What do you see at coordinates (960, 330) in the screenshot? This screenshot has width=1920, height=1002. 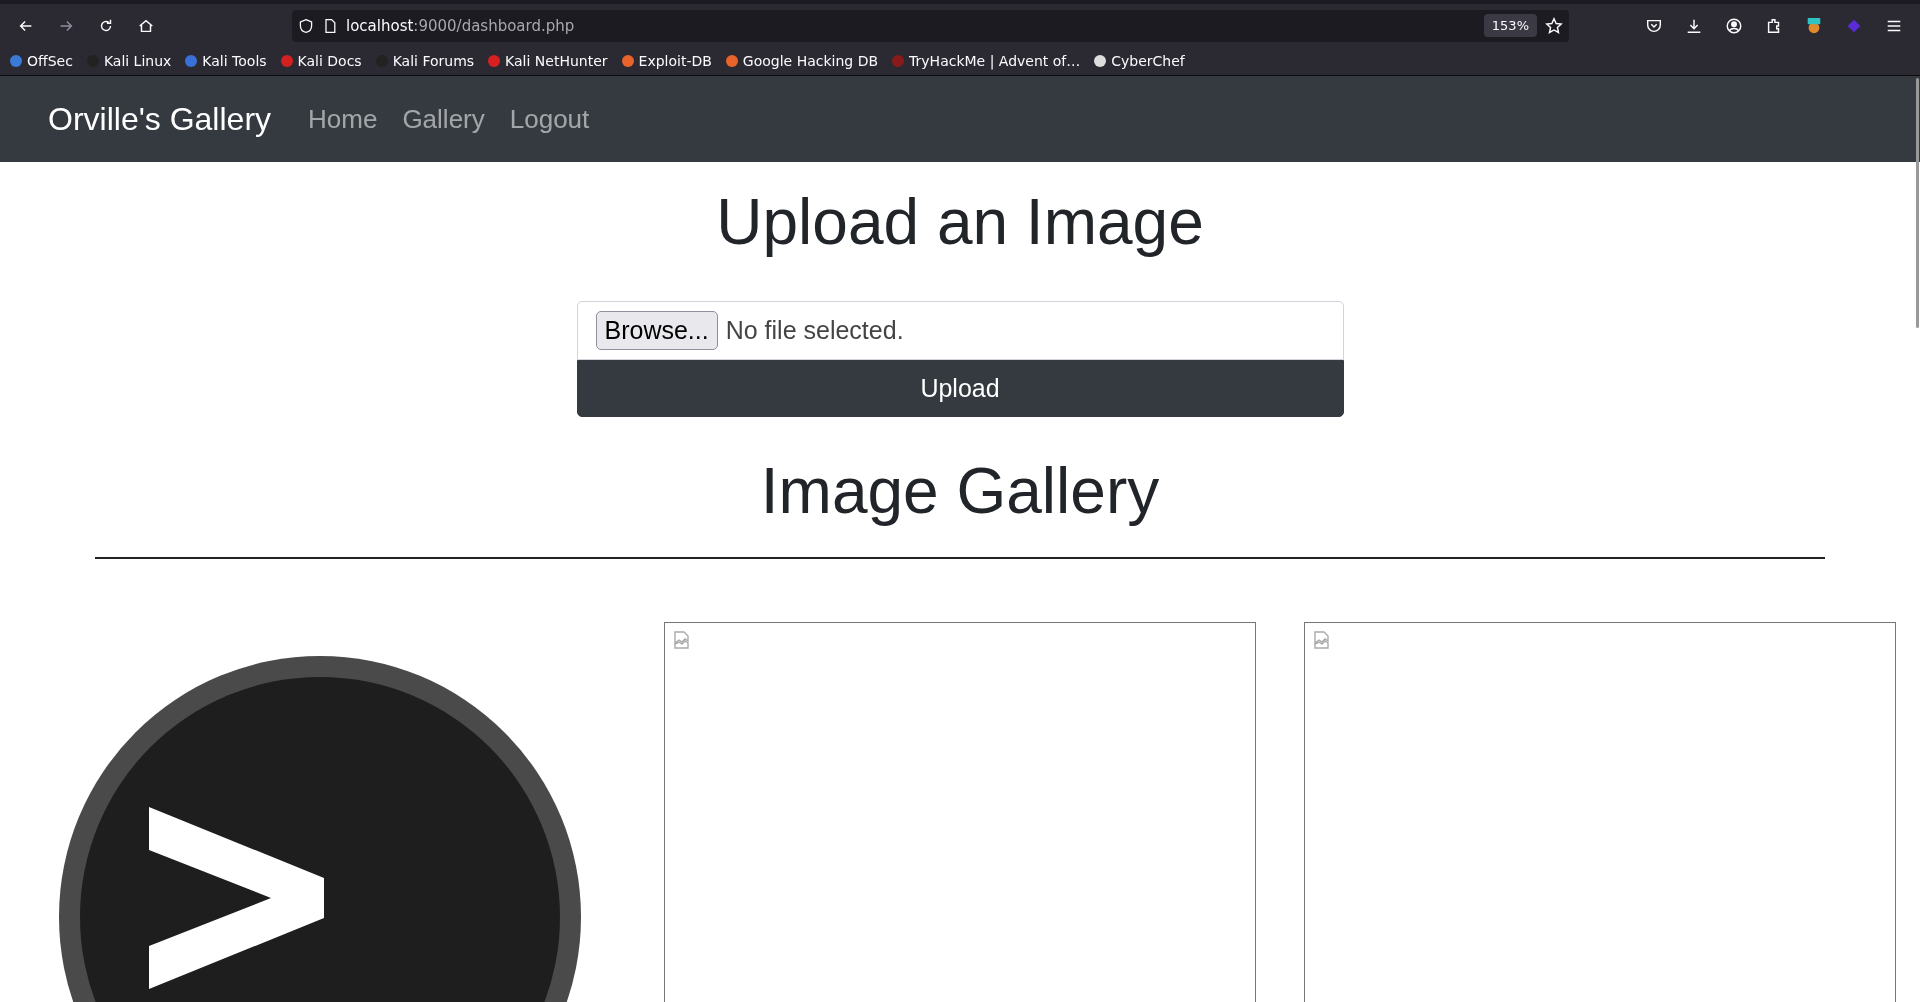 I see `file-input: Browse... No file selected.` at bounding box center [960, 330].